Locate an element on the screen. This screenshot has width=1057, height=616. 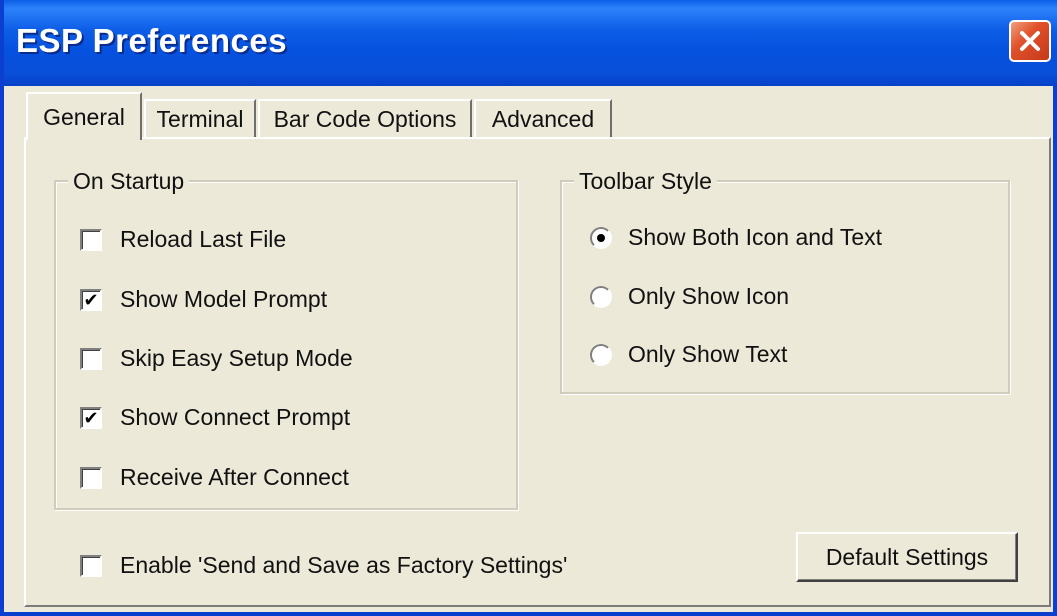
tab-bar-code-options-label: Bar Code Options is located at coordinates (365, 118).